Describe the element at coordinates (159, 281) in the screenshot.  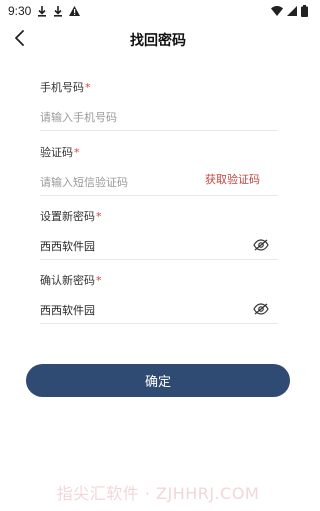
I see `confirm-password-label: 确认新密码*` at that location.